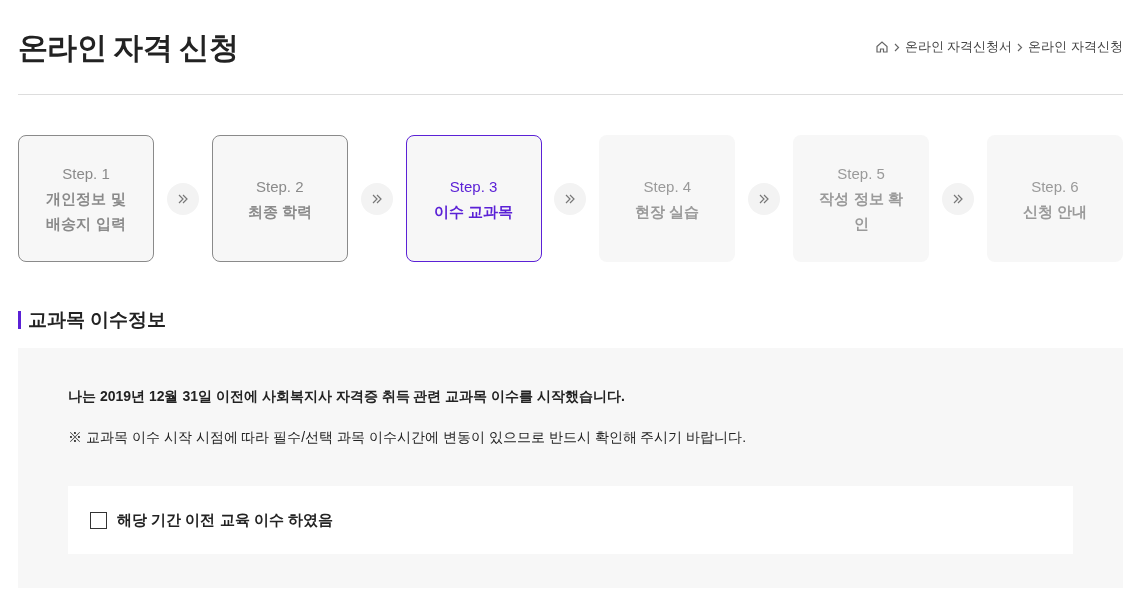 Image resolution: width=1141 pixels, height=598 pixels. What do you see at coordinates (1054, 211) in the screenshot?
I see `step-label: 신청 안내` at bounding box center [1054, 211].